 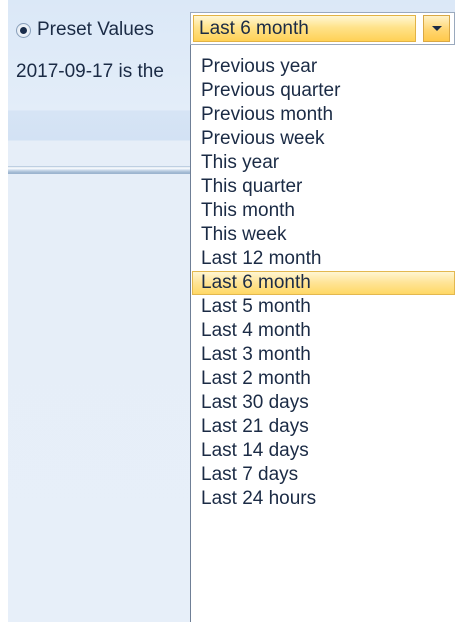 I want to click on dropdown-item-last-30-days: Last 30 days, so click(x=323, y=403).